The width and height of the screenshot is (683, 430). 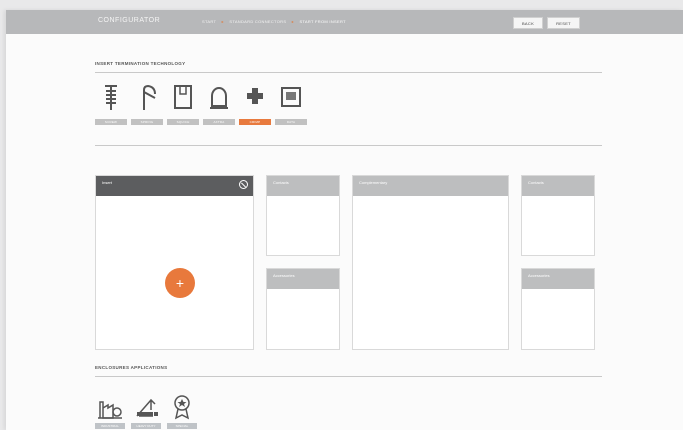 What do you see at coordinates (149, 97) in the screenshot?
I see `spring-icon` at bounding box center [149, 97].